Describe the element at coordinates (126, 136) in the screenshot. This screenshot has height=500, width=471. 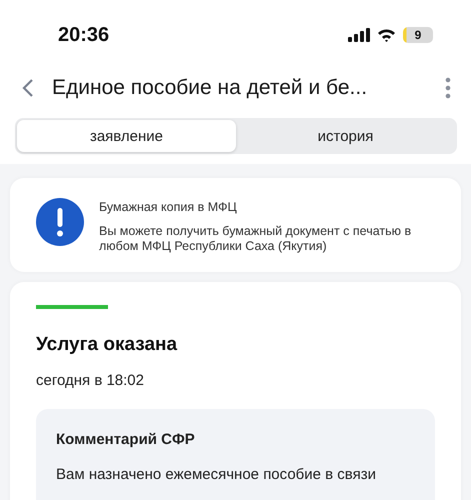
I see `tab: заявление` at that location.